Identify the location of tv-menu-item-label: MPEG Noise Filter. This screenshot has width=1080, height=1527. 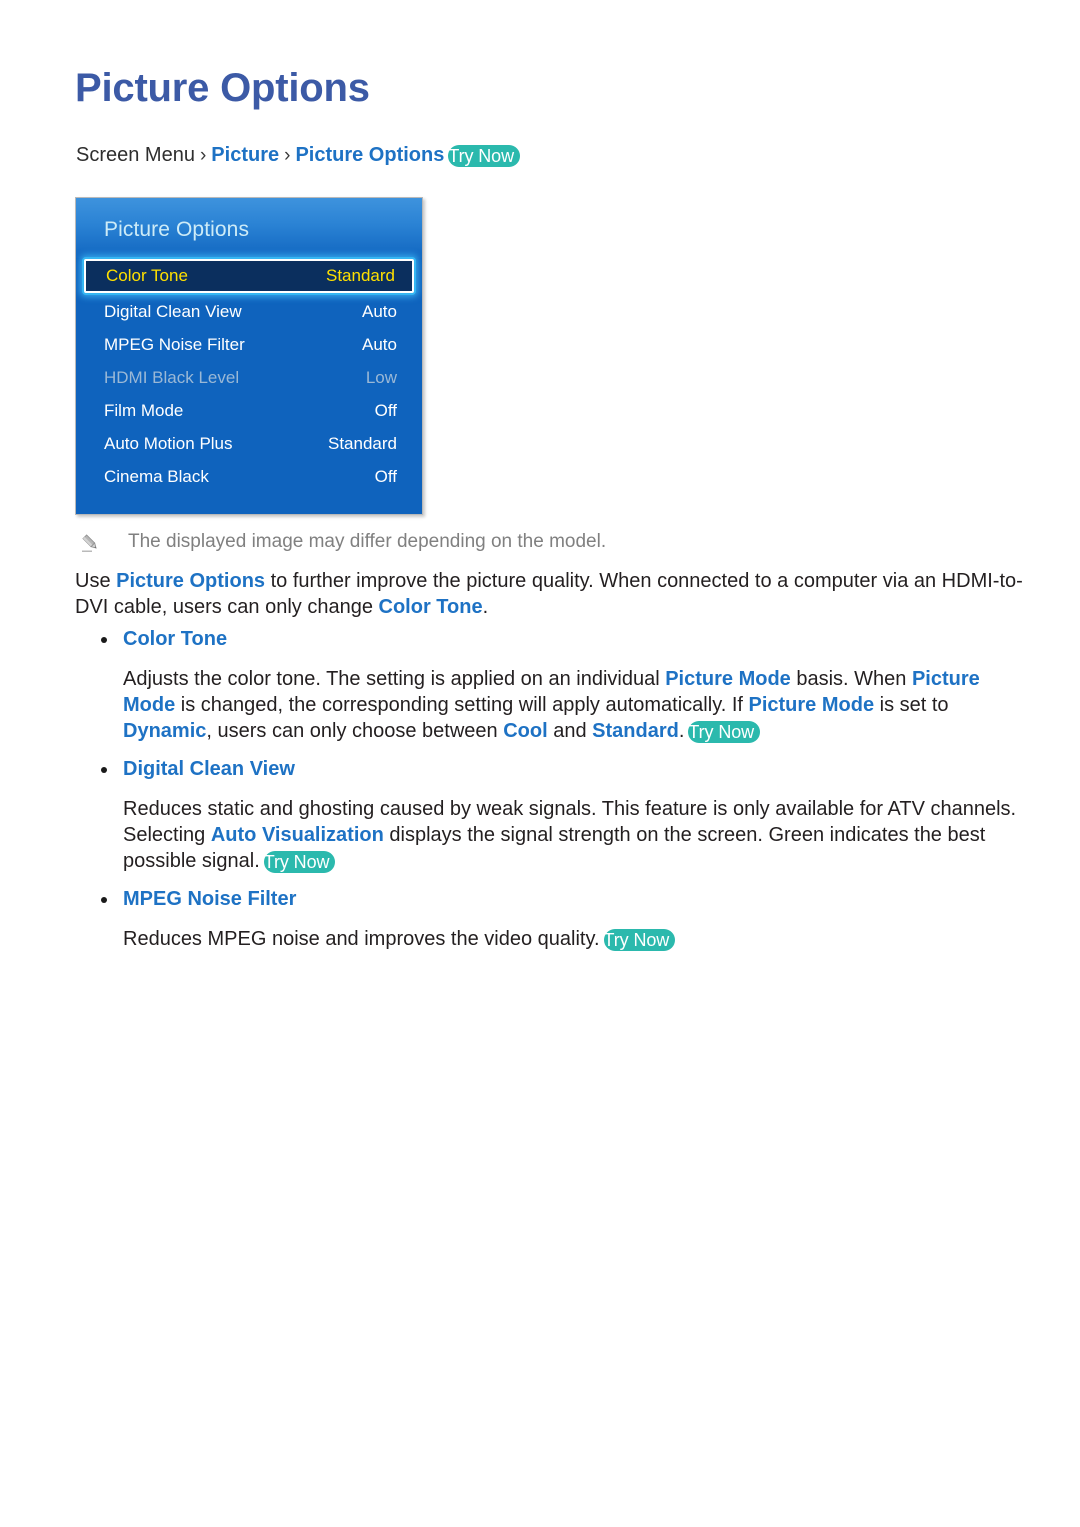
(174, 344).